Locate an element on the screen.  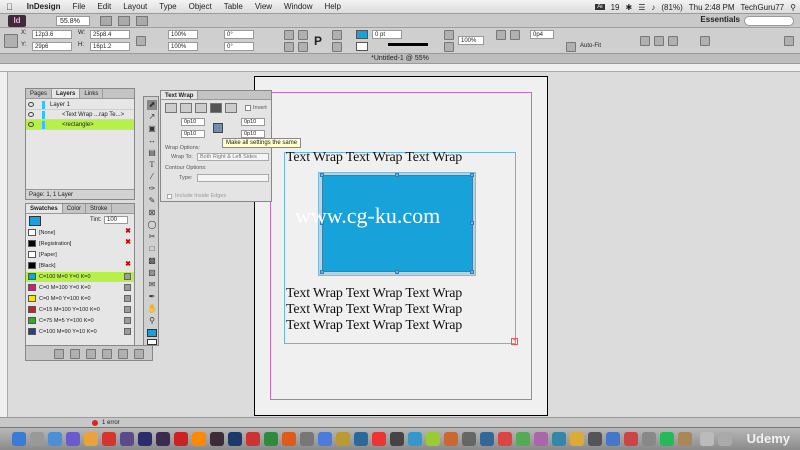
note-tool-icon: ✉ is located at coordinates (152, 285).